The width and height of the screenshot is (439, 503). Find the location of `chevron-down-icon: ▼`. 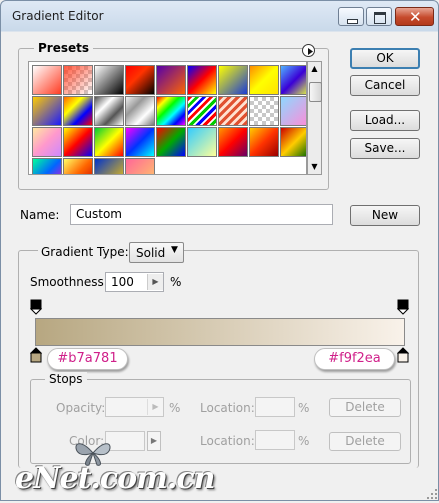

chevron-down-icon: ▼ is located at coordinates (174, 250).